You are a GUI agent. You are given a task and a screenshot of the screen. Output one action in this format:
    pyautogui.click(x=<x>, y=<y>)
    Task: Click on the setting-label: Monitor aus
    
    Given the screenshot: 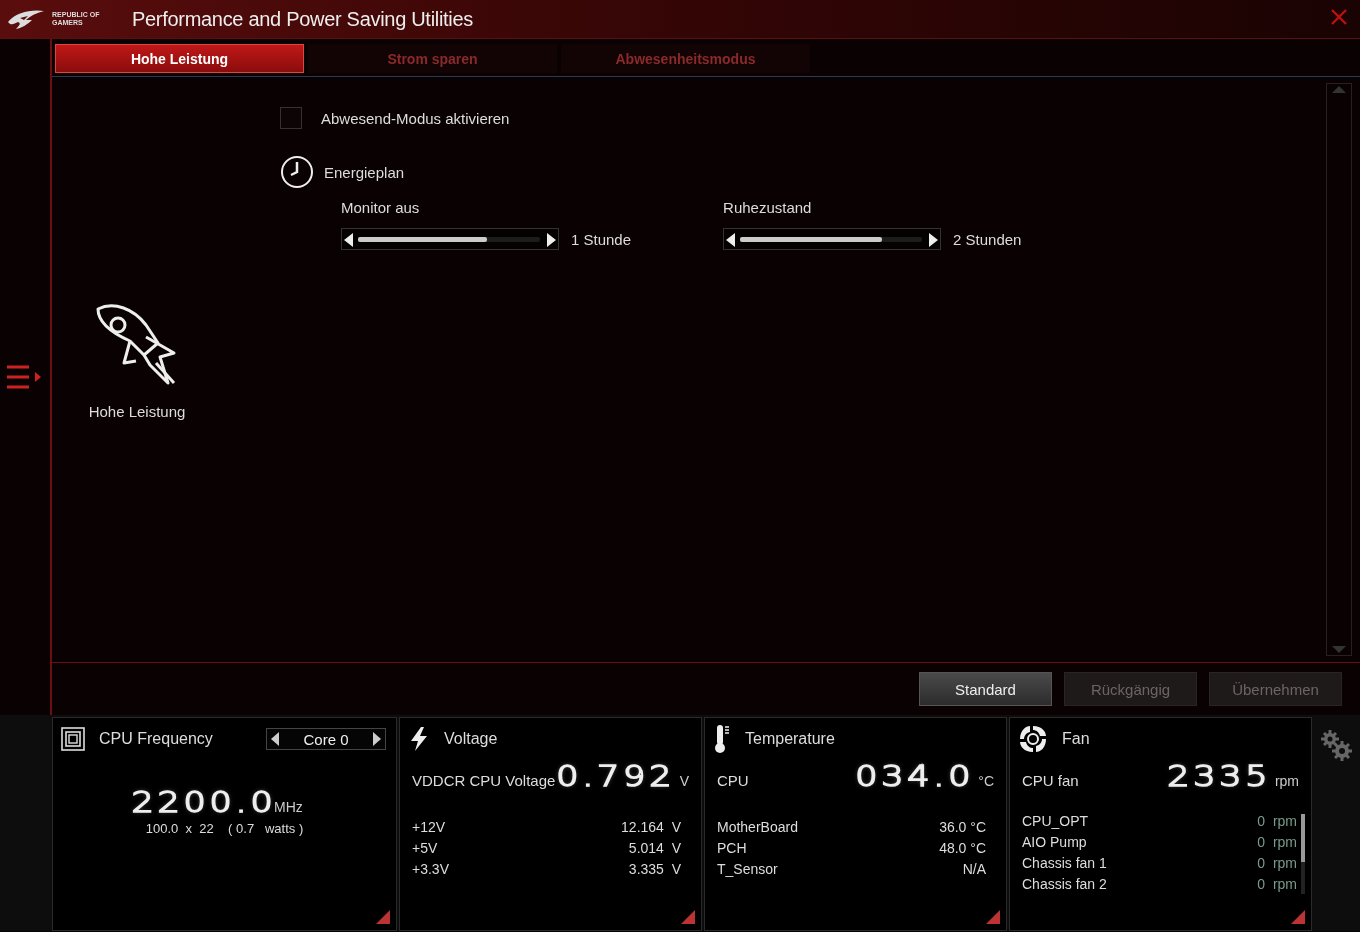 What is the action you would take?
    pyautogui.click(x=381, y=207)
    